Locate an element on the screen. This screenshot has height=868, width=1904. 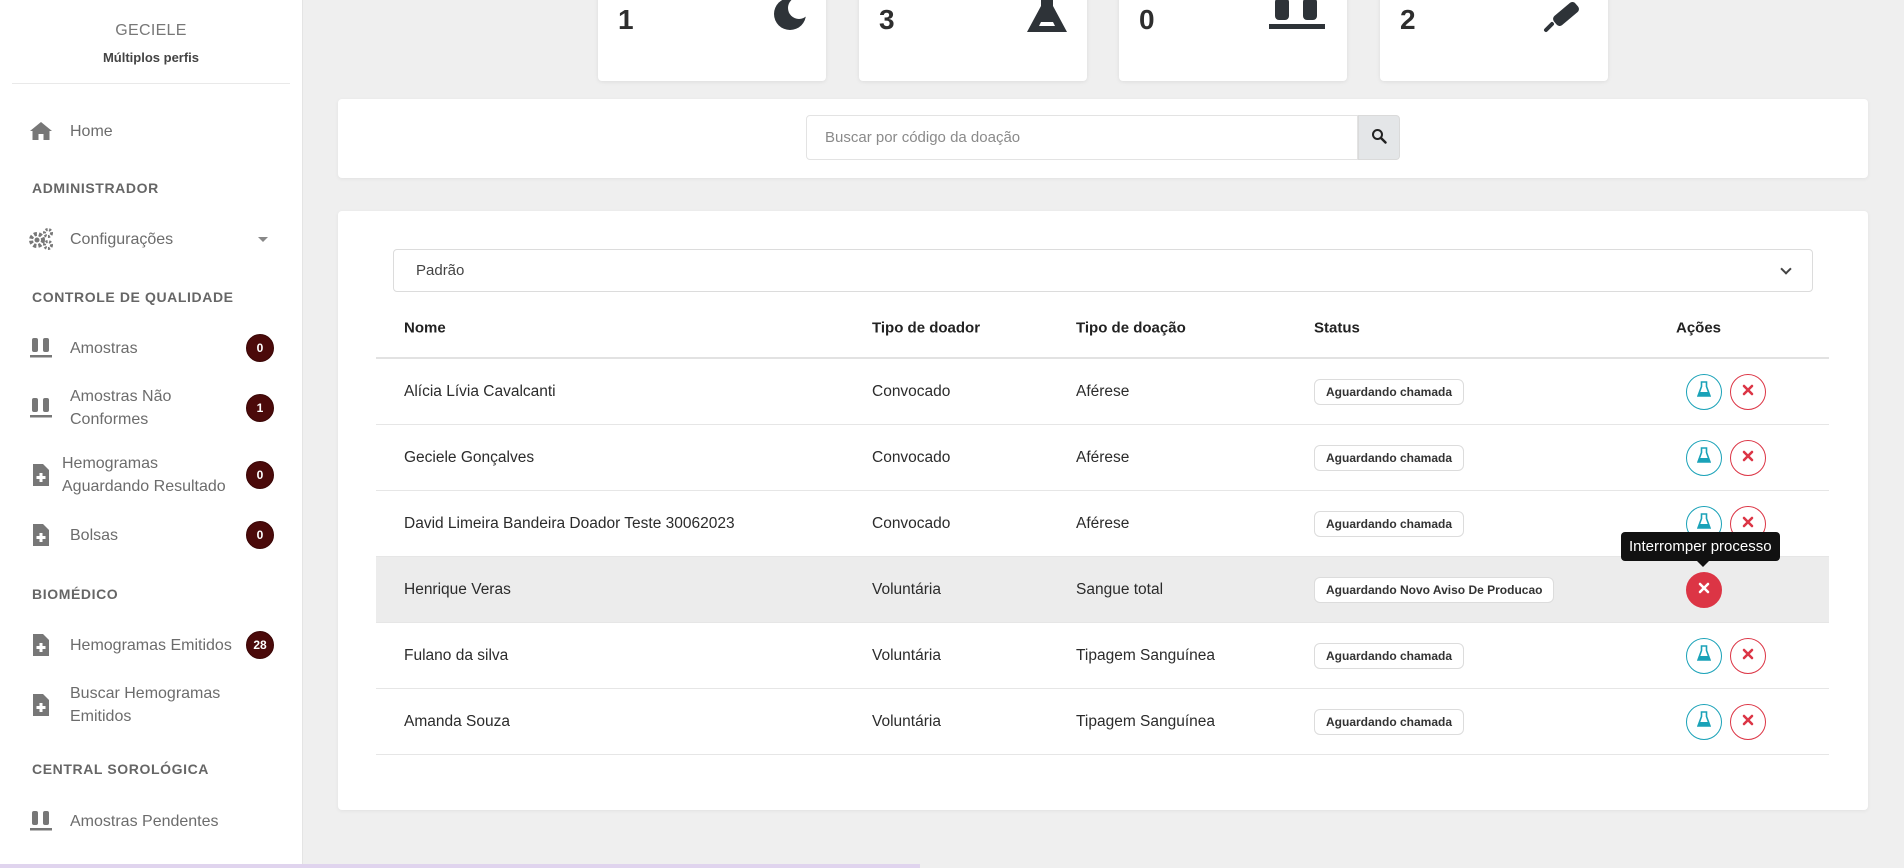
stat-card: 2 is located at coordinates (1494, 40).